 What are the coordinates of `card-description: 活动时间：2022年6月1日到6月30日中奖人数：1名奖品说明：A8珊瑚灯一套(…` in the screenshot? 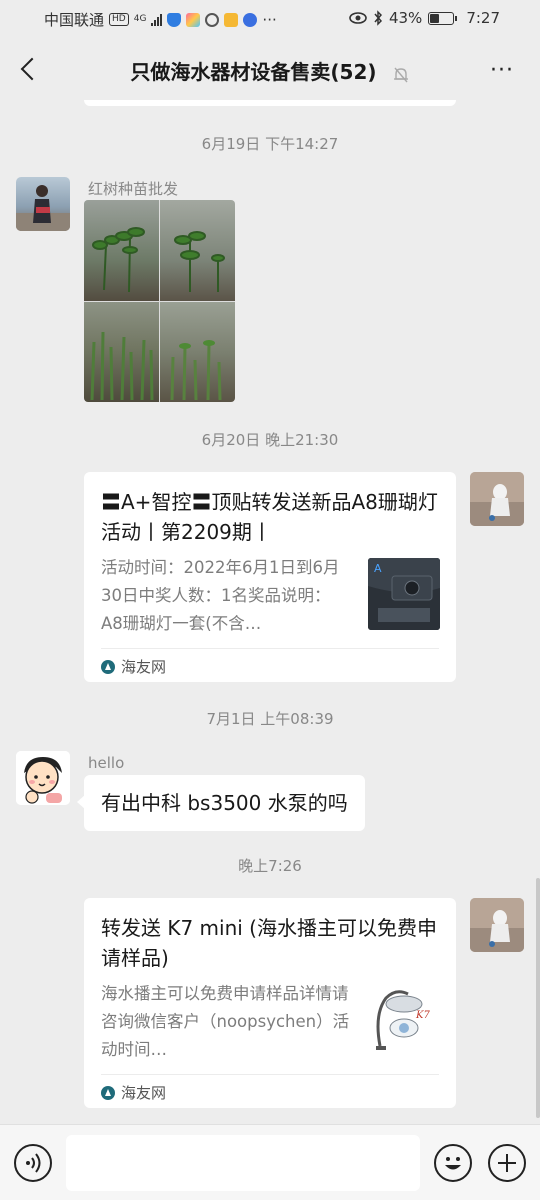 It's located at (220, 595).